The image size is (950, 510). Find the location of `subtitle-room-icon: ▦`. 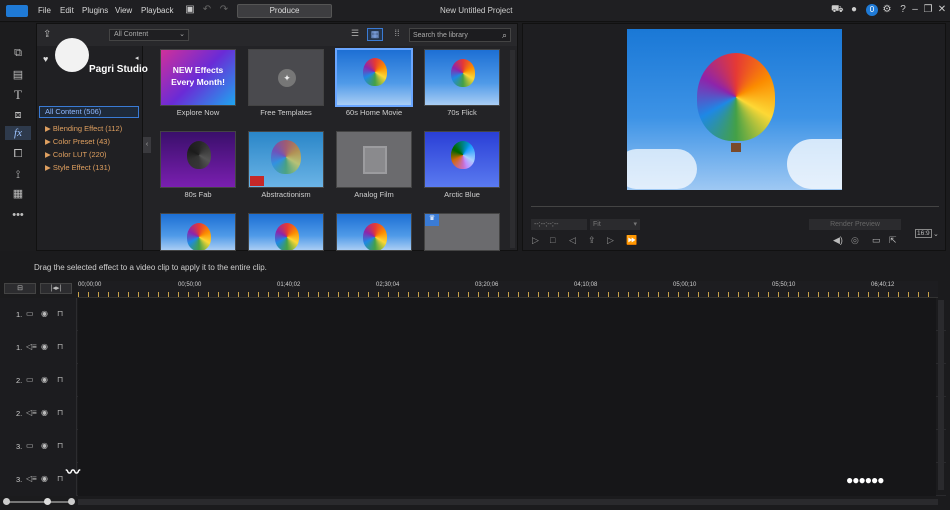

subtitle-room-icon: ▦ is located at coordinates (18, 194).